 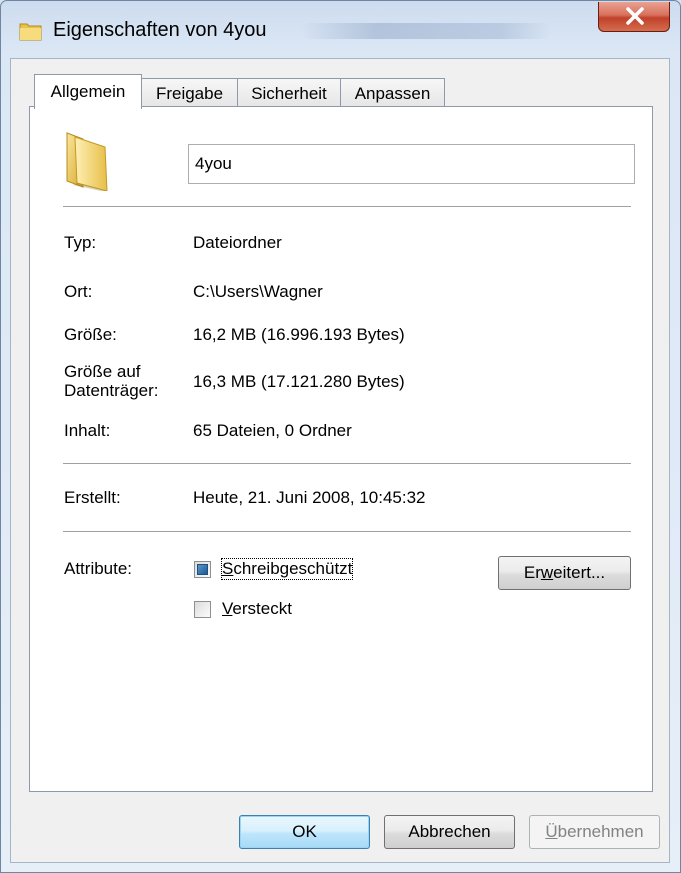 What do you see at coordinates (237, 242) in the screenshot?
I see `type-value: Dateiordner` at bounding box center [237, 242].